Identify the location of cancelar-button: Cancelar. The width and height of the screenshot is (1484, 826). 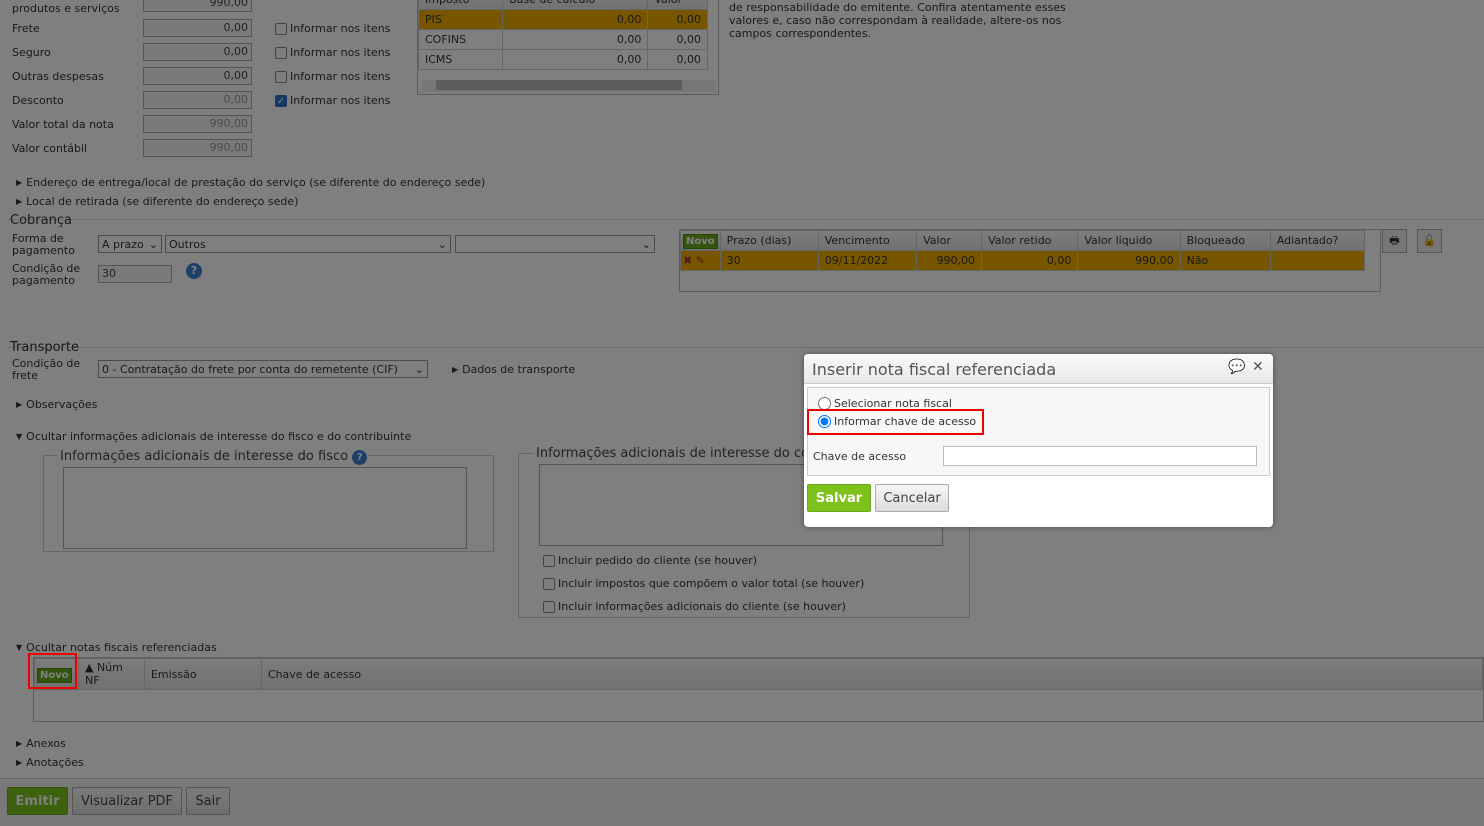
(912, 498).